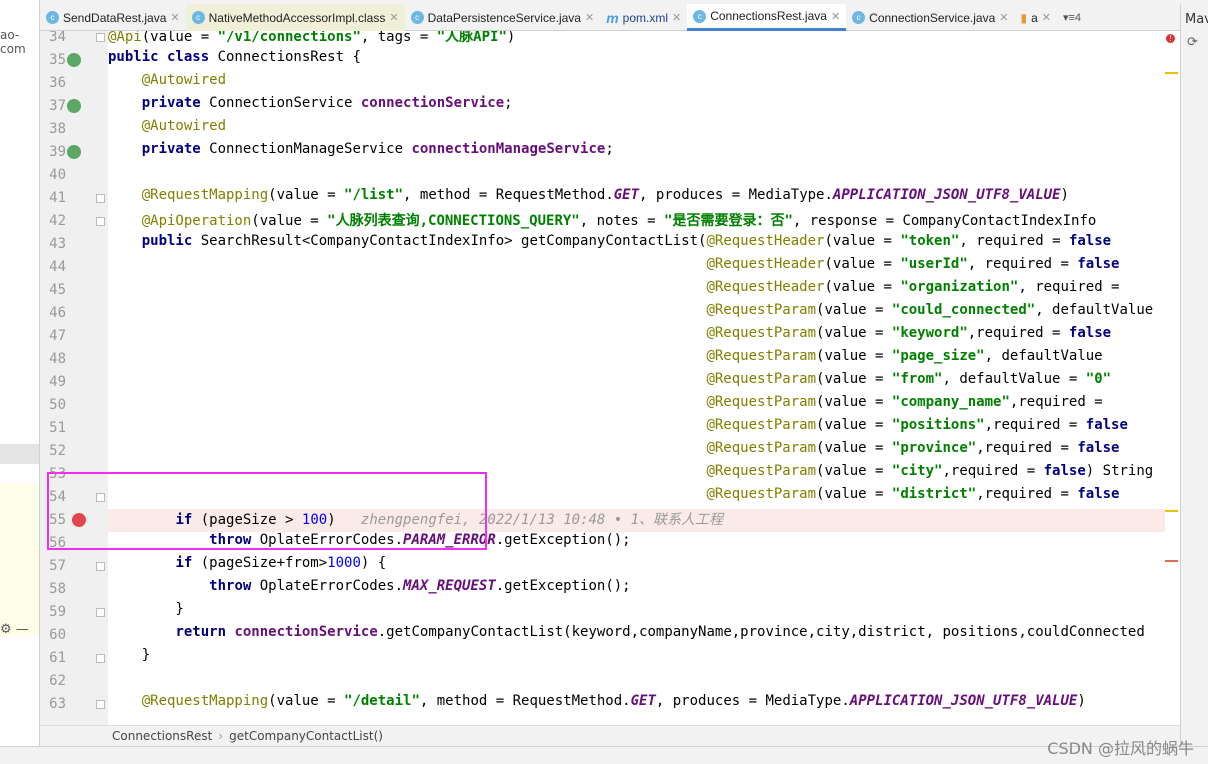 This screenshot has height=764, width=1208. I want to click on line-number: 46, so click(56, 313).